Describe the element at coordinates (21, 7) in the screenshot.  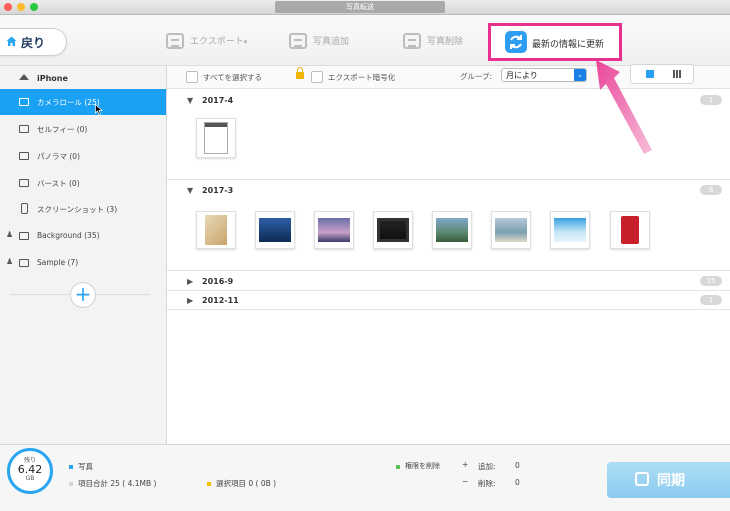
I see `minimize-window-button` at that location.